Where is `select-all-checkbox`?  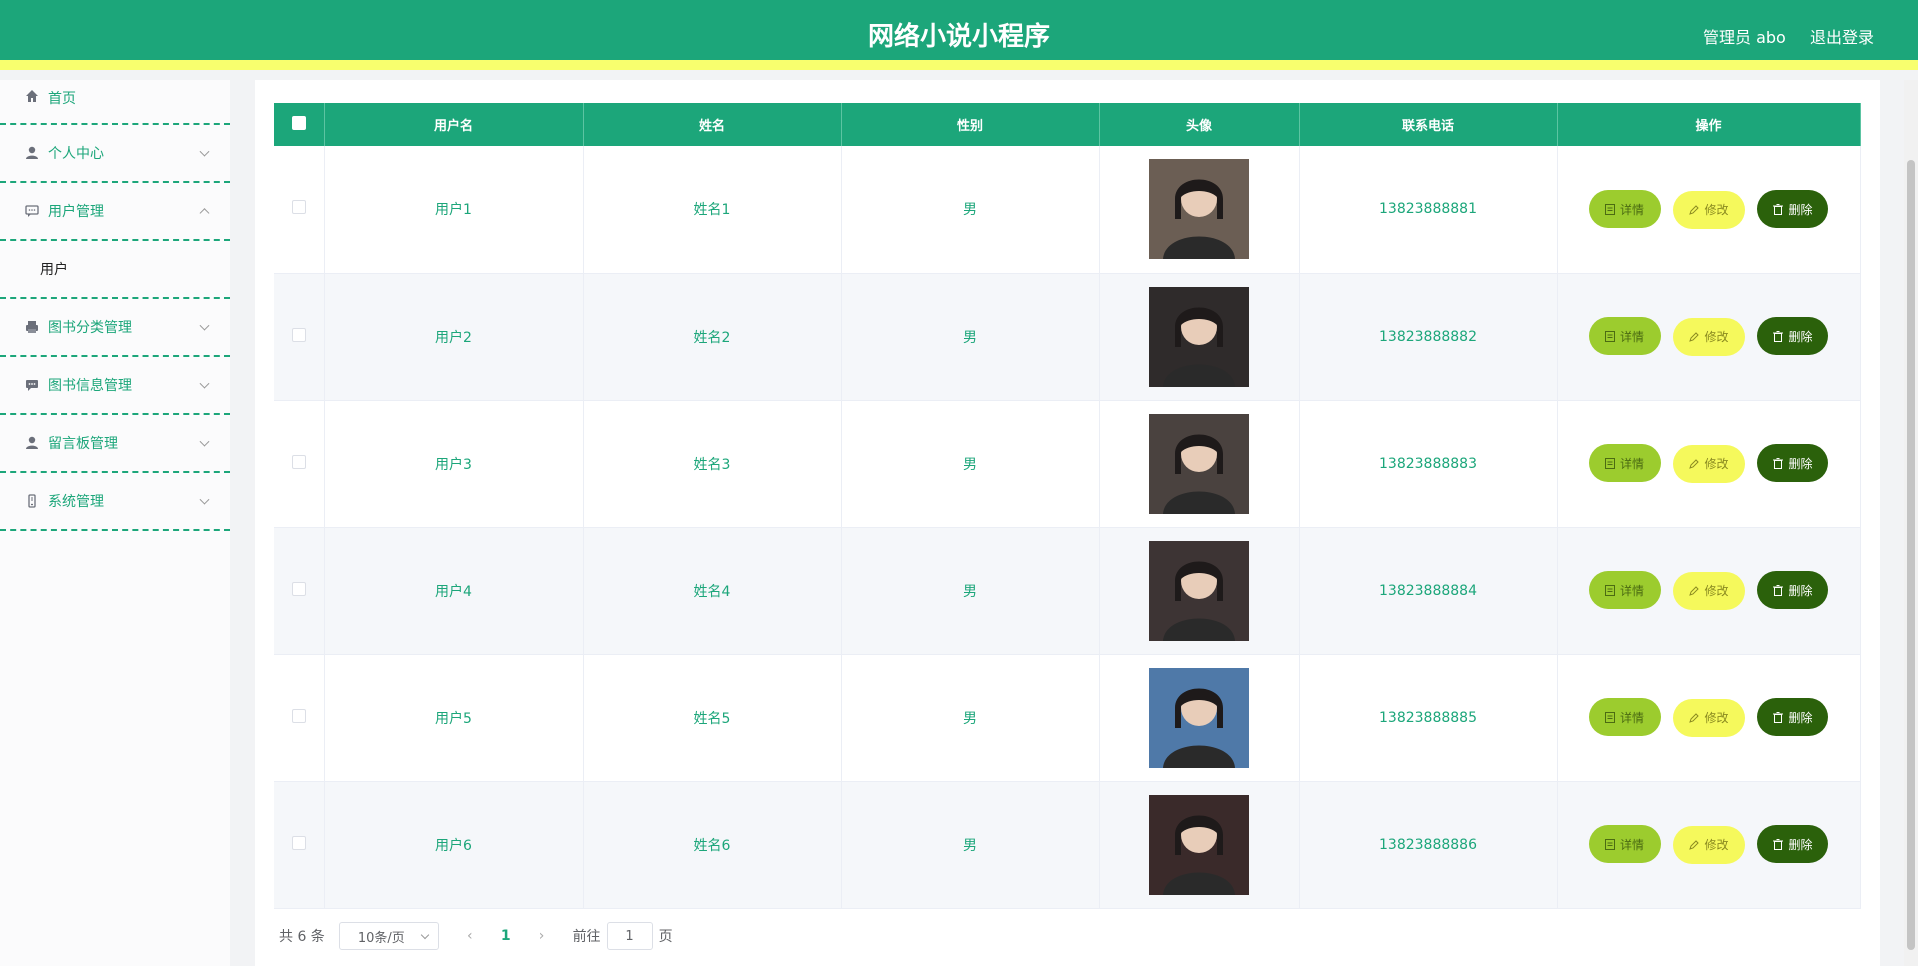 select-all-checkbox is located at coordinates (298, 122).